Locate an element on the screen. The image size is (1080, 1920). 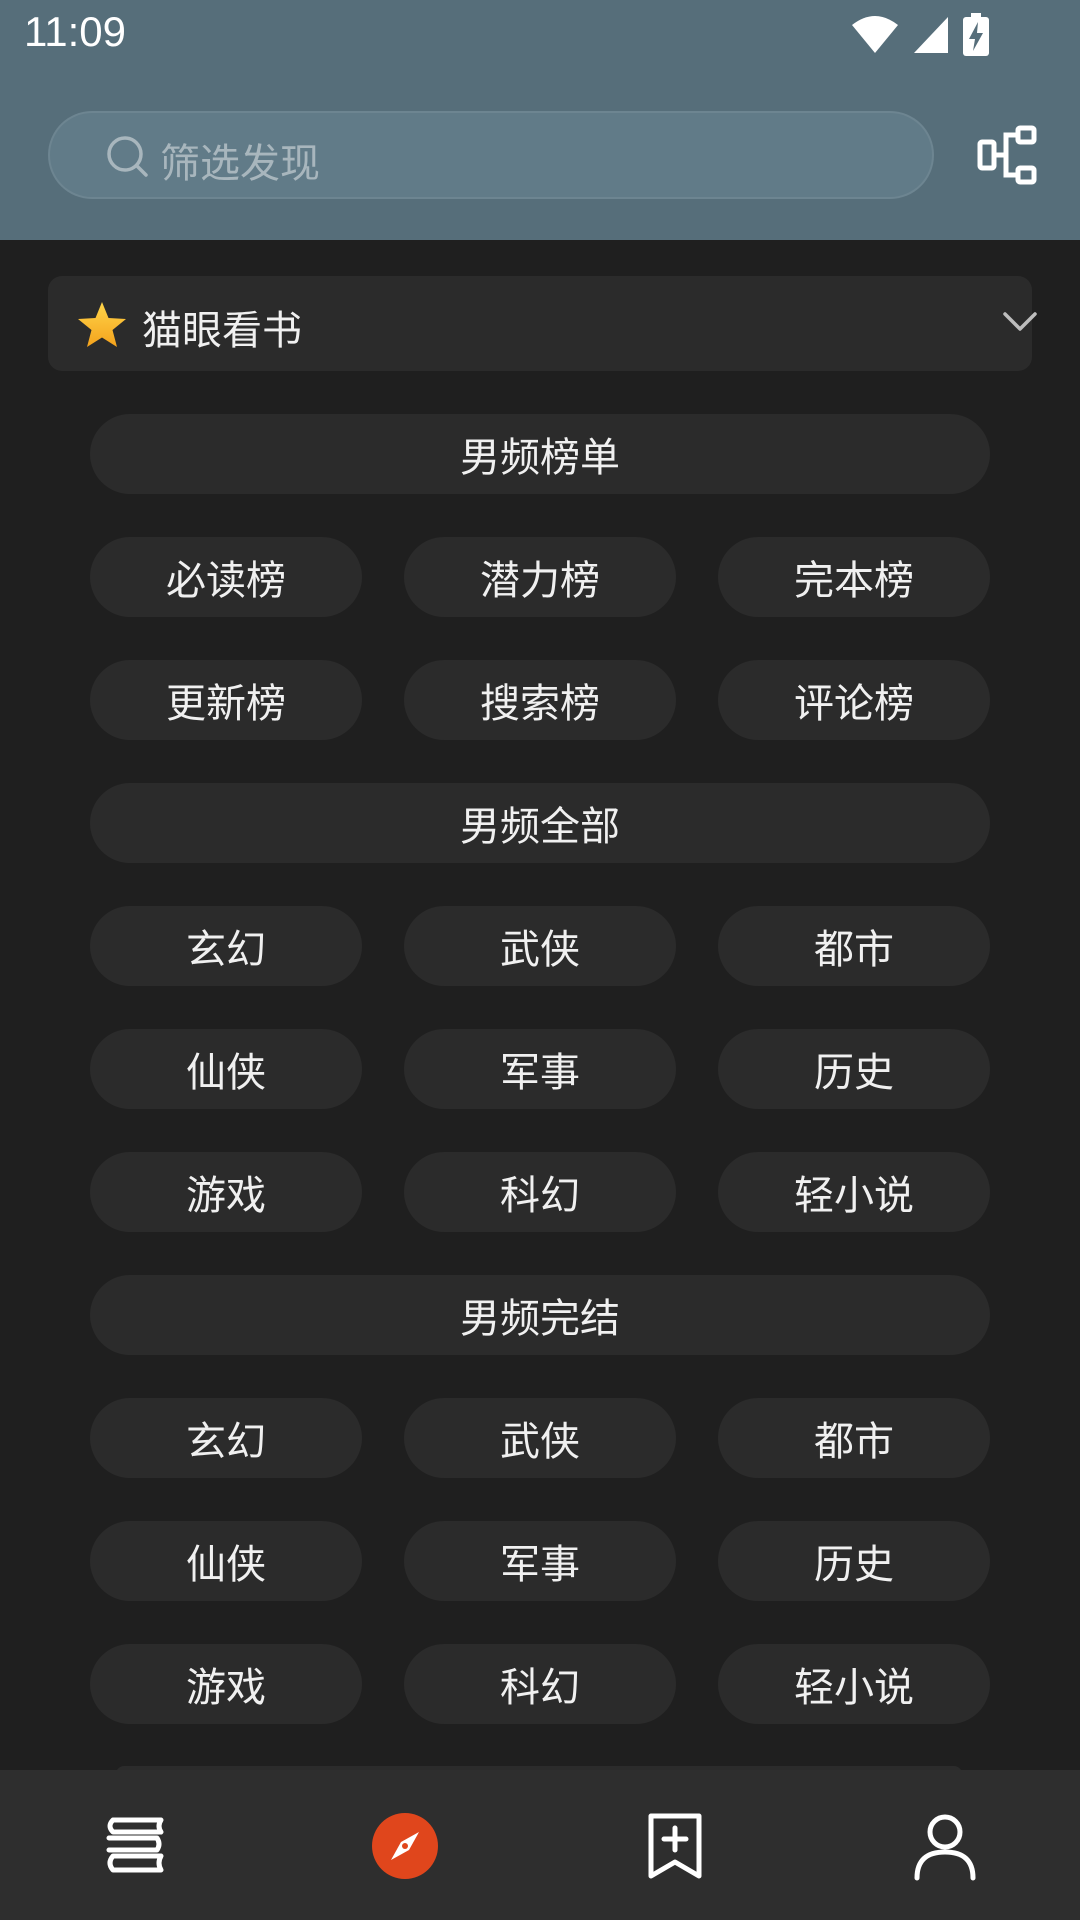
source-name: 猫眼看书 is located at coordinates (222, 331).